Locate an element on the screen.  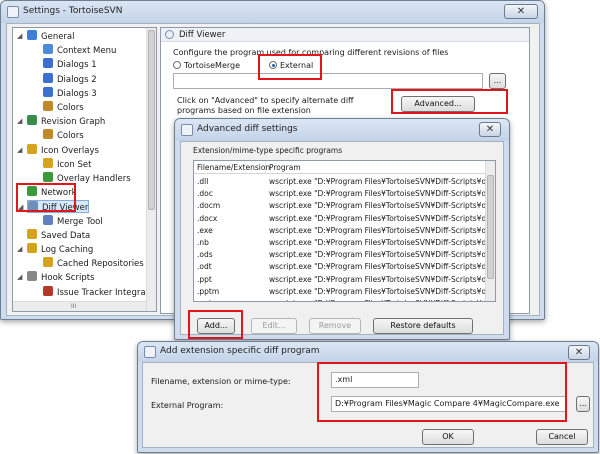
tree-item-label: Dialogs 2 is located at coordinates (77, 79).